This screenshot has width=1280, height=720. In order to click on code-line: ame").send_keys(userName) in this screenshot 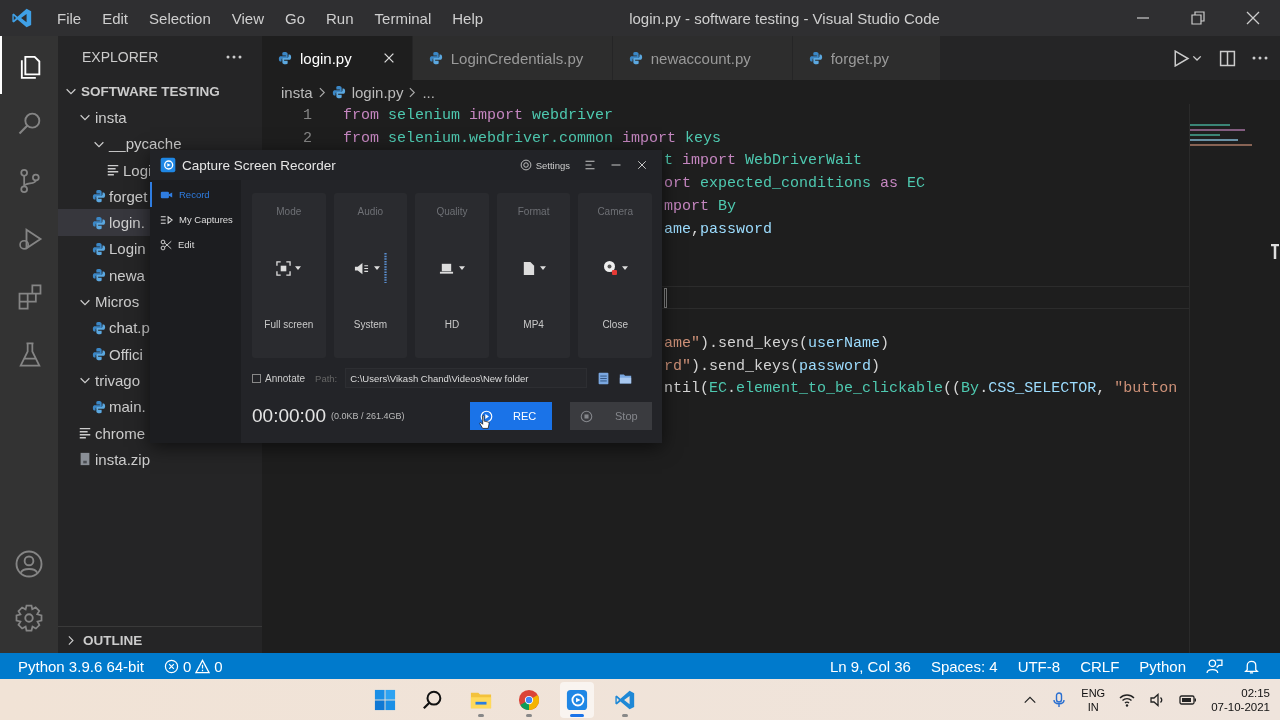, I will do `click(777, 343)`.